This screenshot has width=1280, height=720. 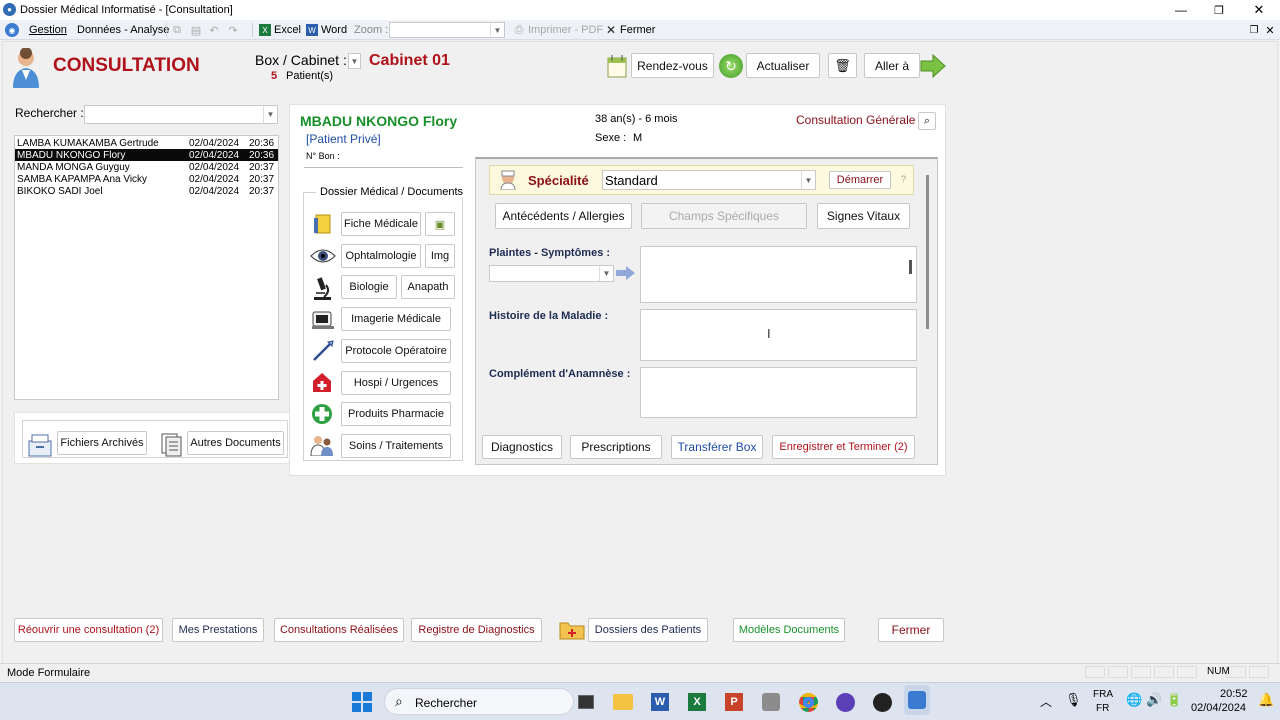 What do you see at coordinates (1234, 694) in the screenshot?
I see `clock-time: 20:52` at bounding box center [1234, 694].